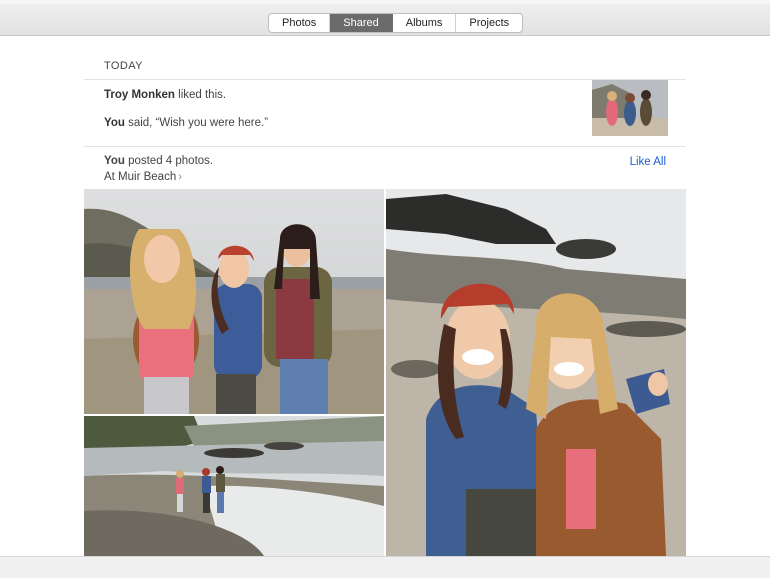  Describe the element at coordinates (140, 177) in the screenshot. I see `post-location: At Muir Beach` at that location.